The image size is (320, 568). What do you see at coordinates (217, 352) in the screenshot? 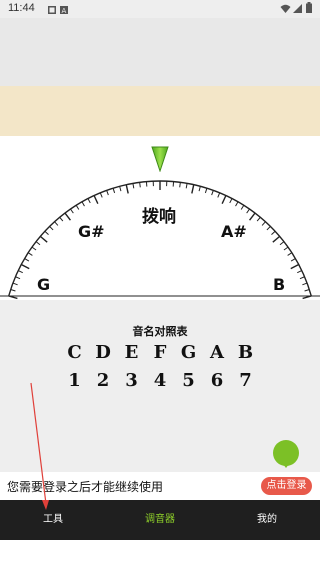
I see `note-letter: A` at bounding box center [217, 352].